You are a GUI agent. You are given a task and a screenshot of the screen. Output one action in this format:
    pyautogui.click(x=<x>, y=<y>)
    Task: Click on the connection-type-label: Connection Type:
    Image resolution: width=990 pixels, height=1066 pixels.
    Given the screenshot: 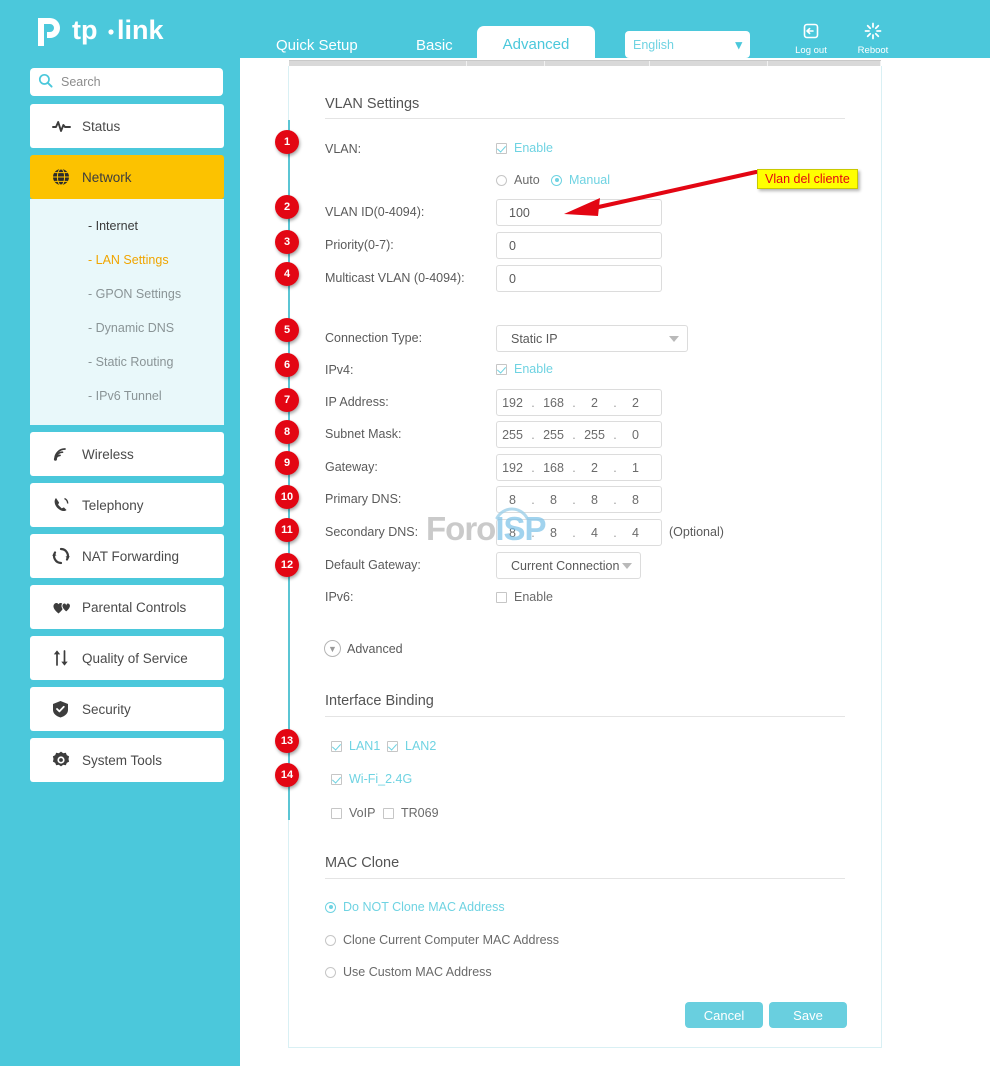 What is the action you would take?
    pyautogui.click(x=374, y=338)
    